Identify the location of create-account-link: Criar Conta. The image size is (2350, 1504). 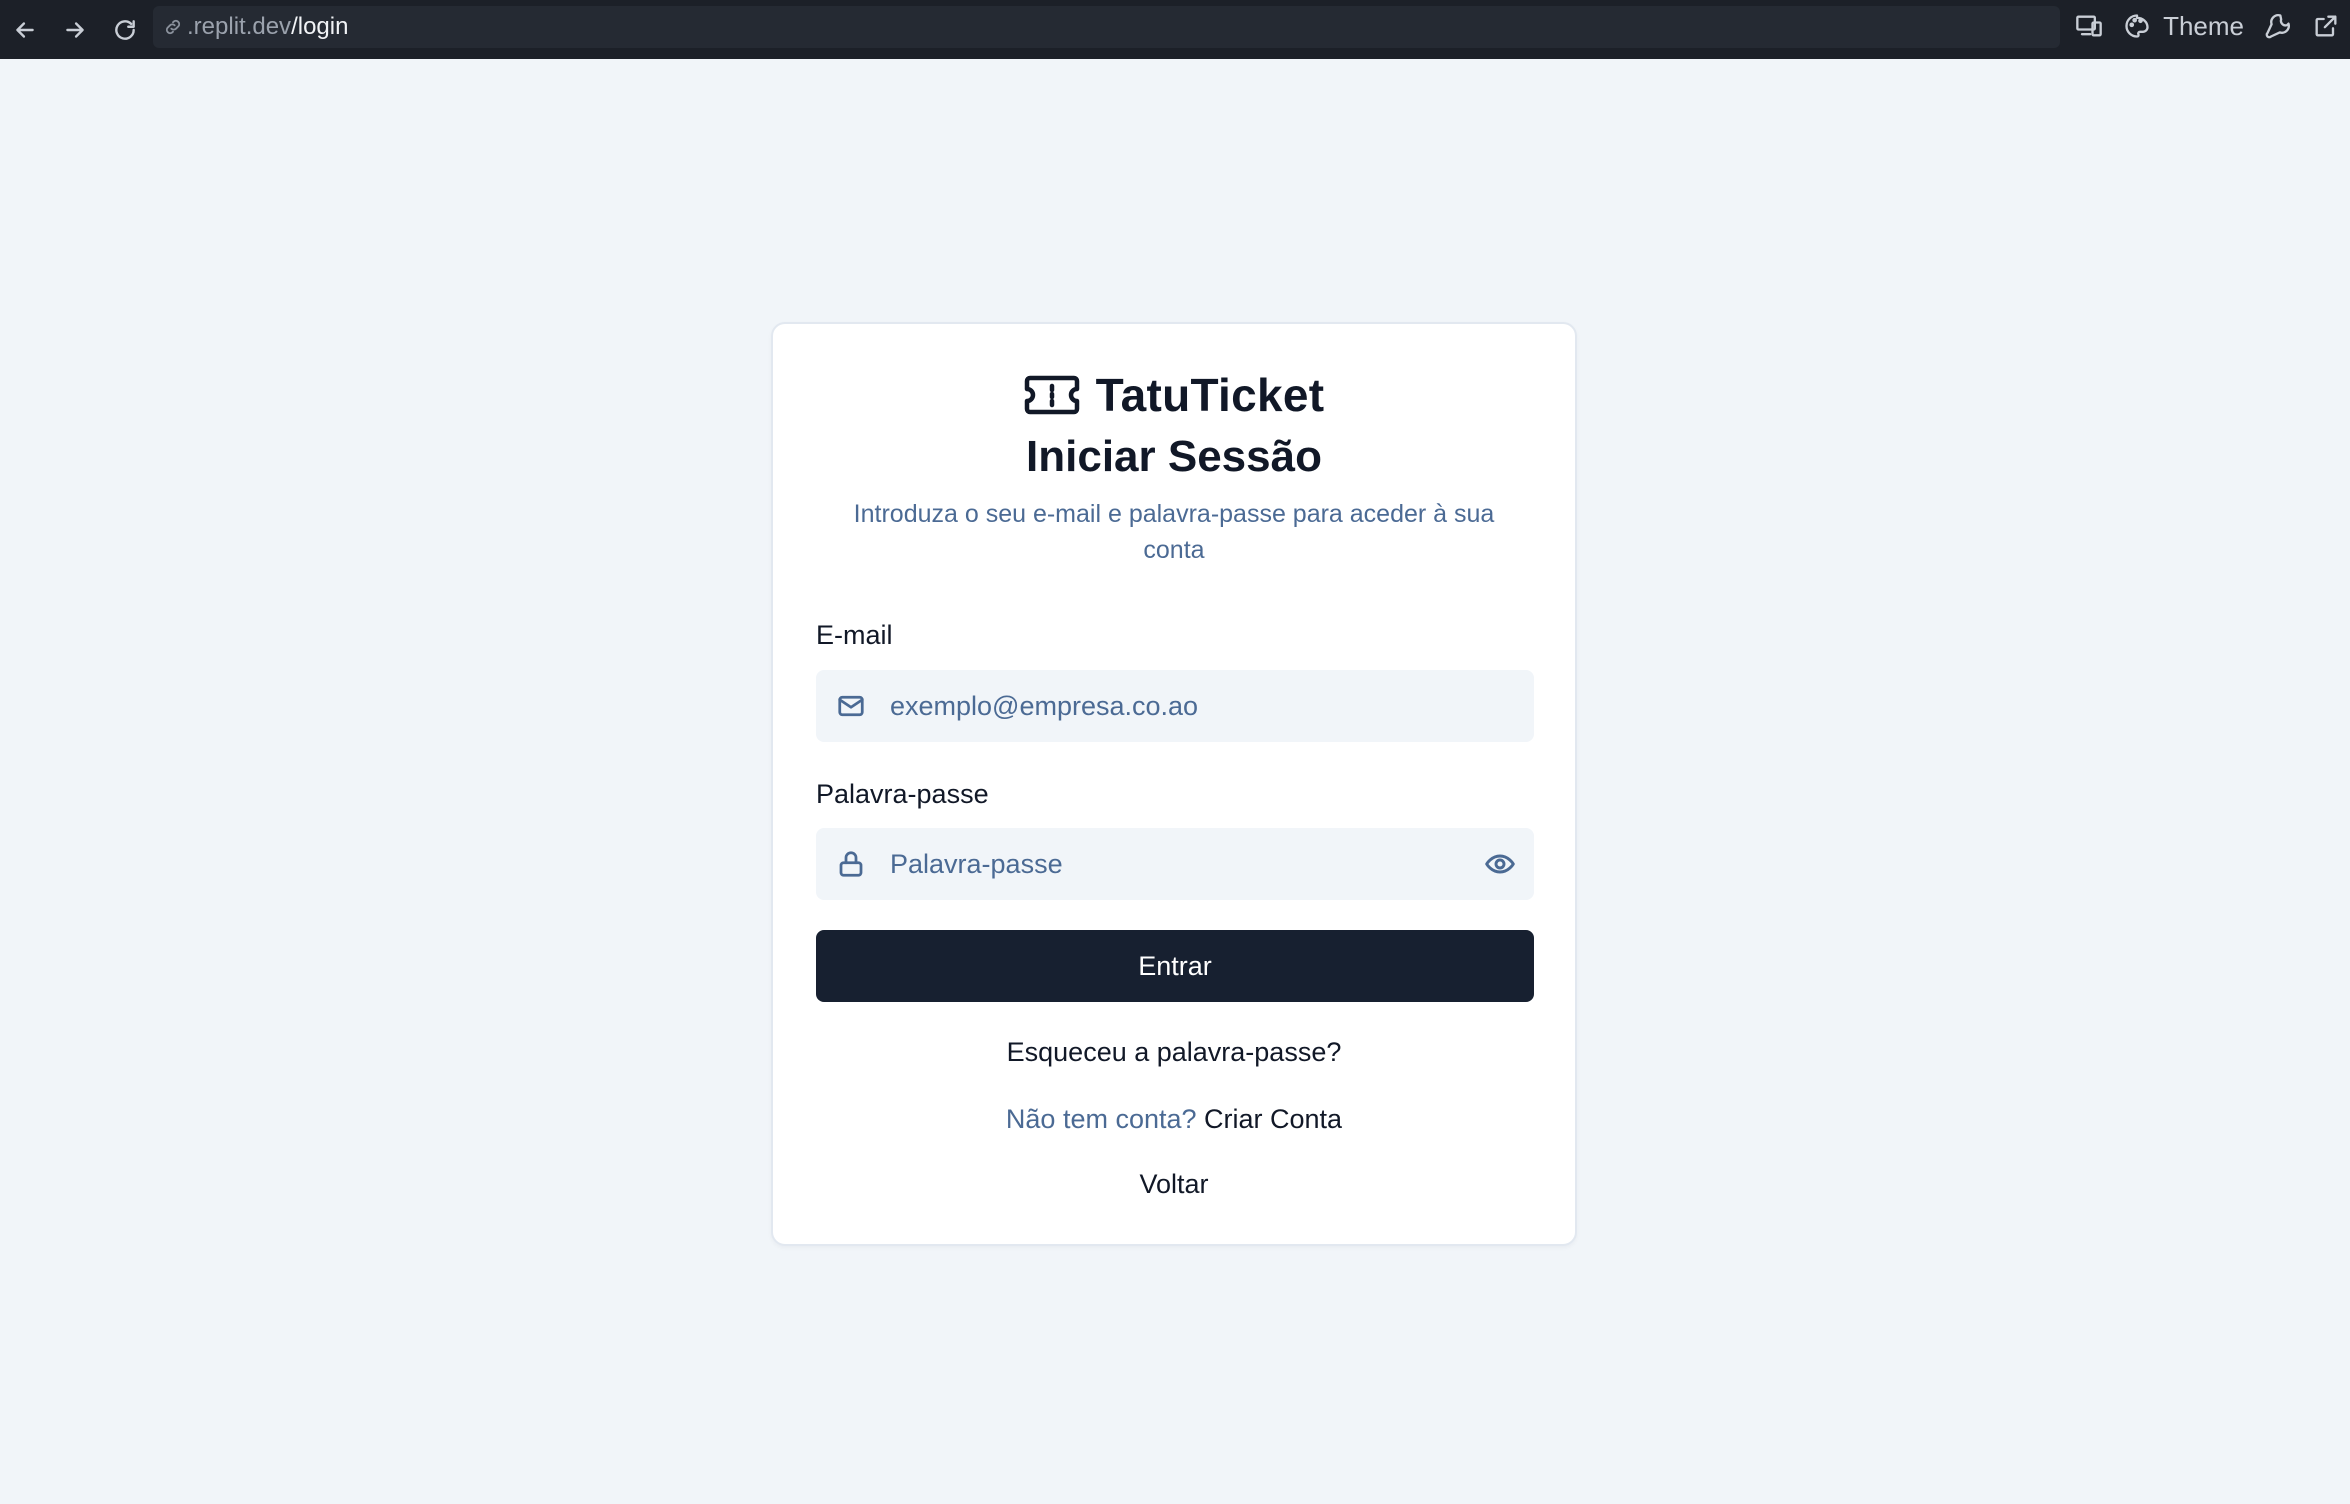
(1273, 1119).